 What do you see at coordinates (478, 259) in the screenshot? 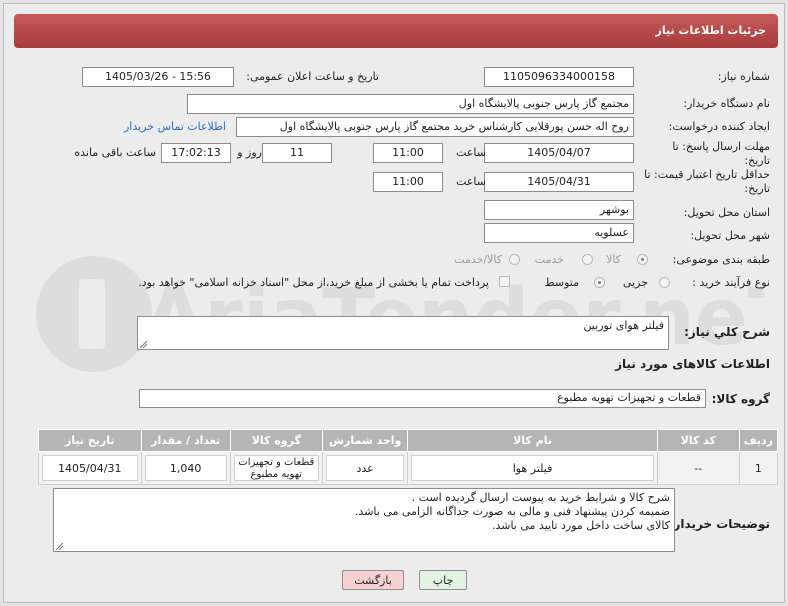
I see `category-goods-service-label: کالا/خدمت` at bounding box center [478, 259].